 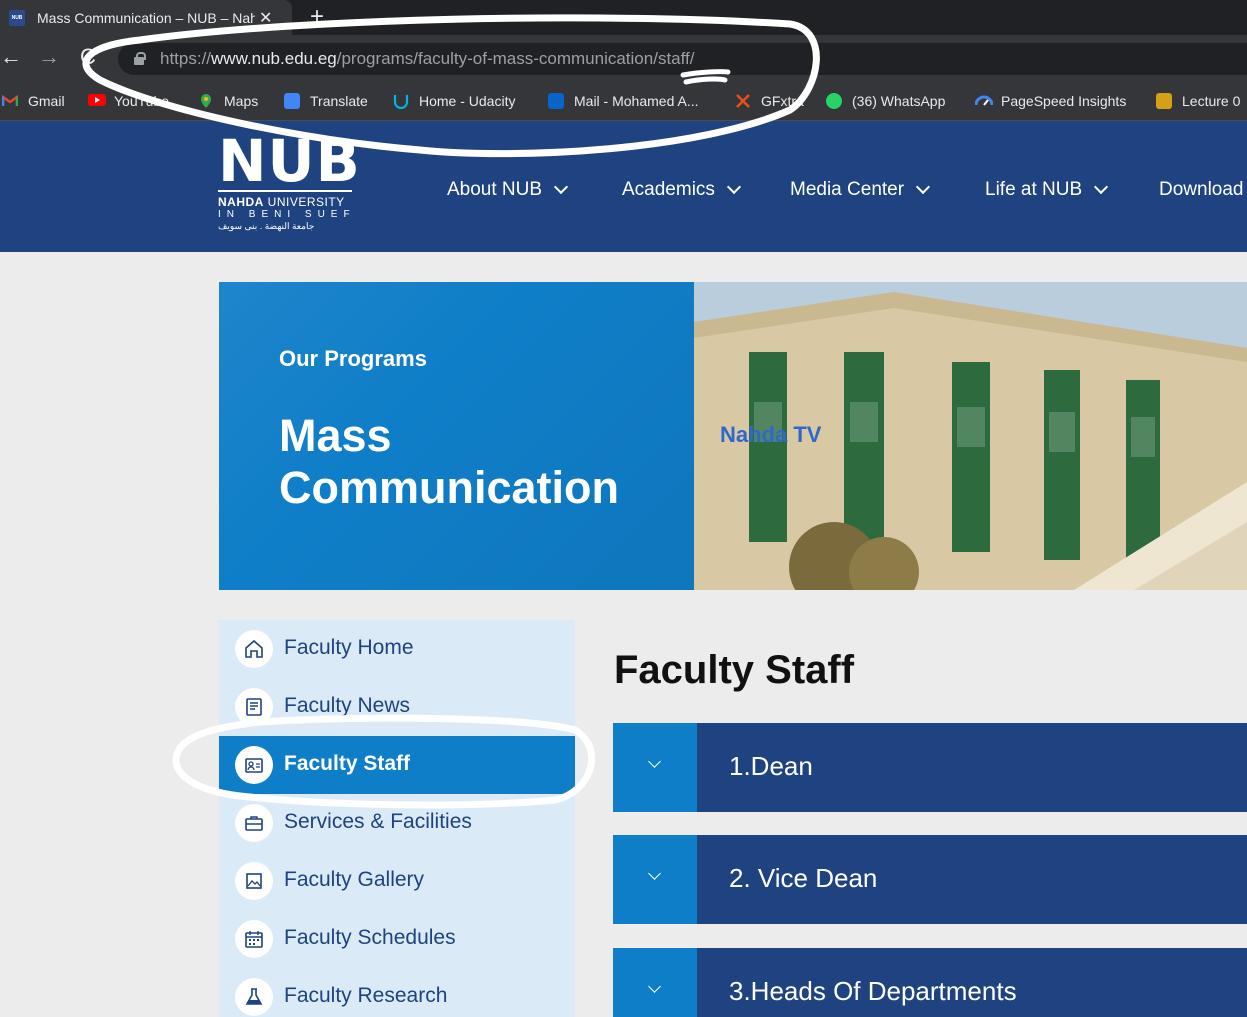 I want to click on nahda-tv-sign: Nahda TV, so click(x=771, y=434).